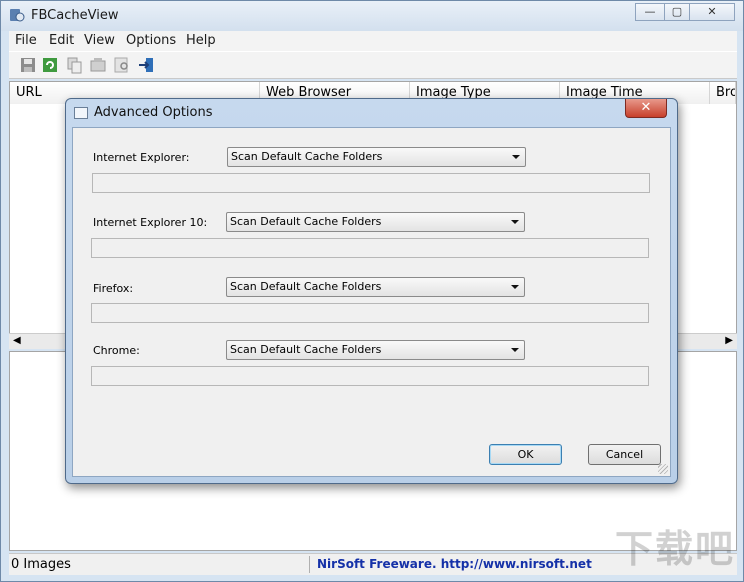  Describe the element at coordinates (525, 454) in the screenshot. I see `ok-button: OK` at that location.